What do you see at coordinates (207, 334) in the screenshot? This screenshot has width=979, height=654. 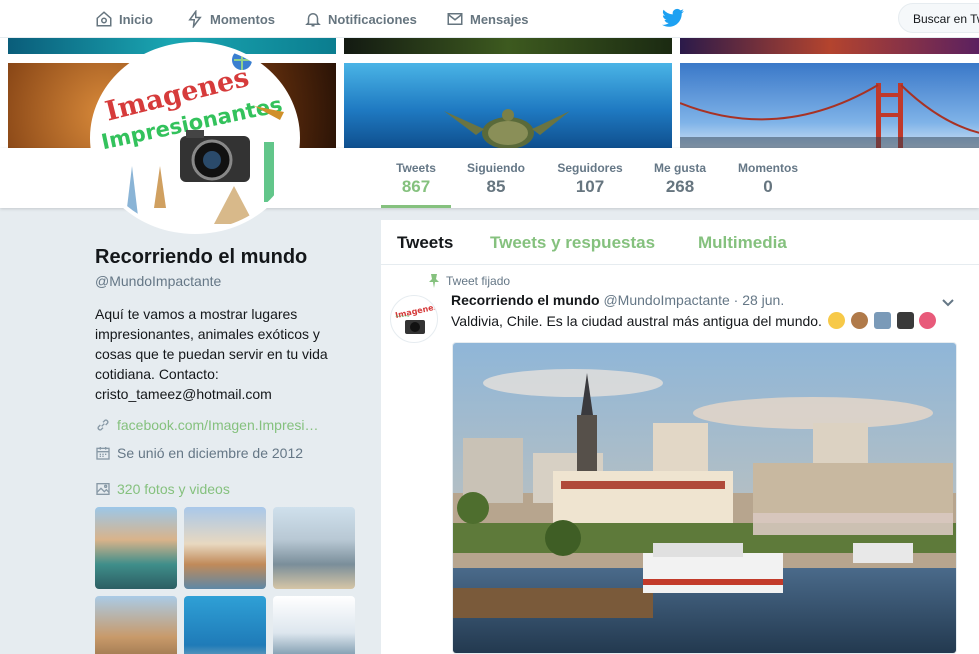 I see `bio-line: impresionantes, animales exóticos y` at bounding box center [207, 334].